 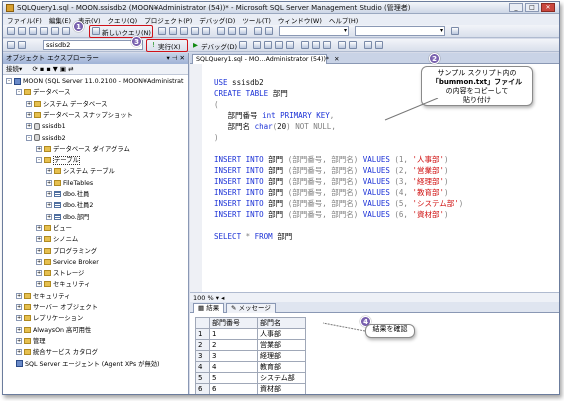 I want to click on tab-results: ▦ 結果, so click(x=209, y=308).